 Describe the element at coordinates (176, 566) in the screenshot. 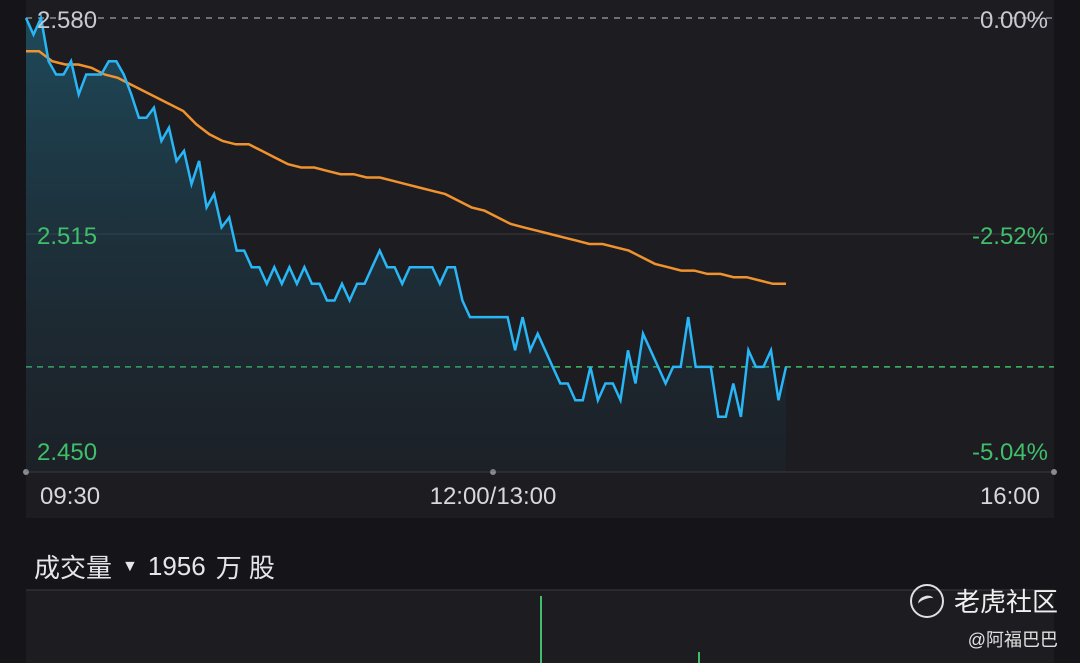

I see `volume-total: 1956` at that location.